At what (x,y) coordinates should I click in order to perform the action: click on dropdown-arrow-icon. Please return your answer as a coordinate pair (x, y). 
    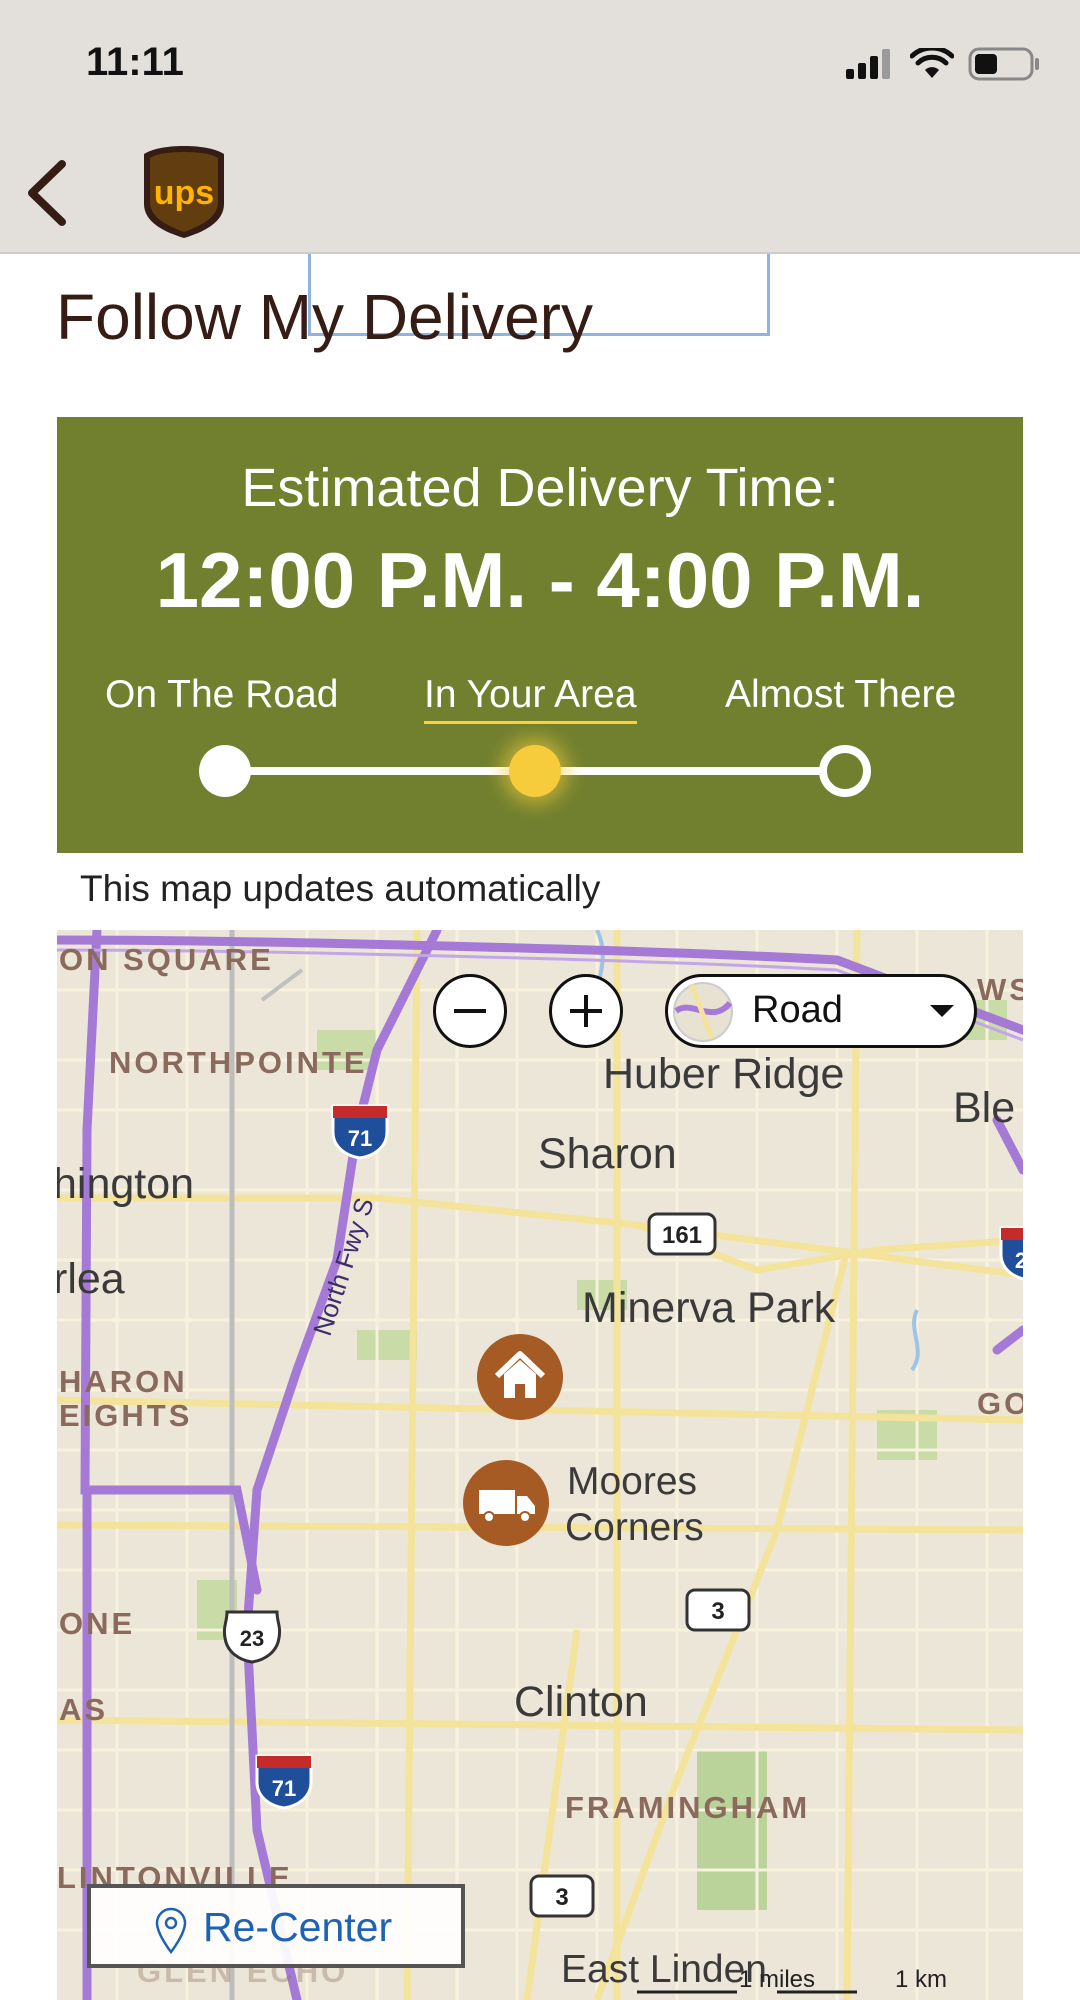
    Looking at the image, I should click on (942, 1011).